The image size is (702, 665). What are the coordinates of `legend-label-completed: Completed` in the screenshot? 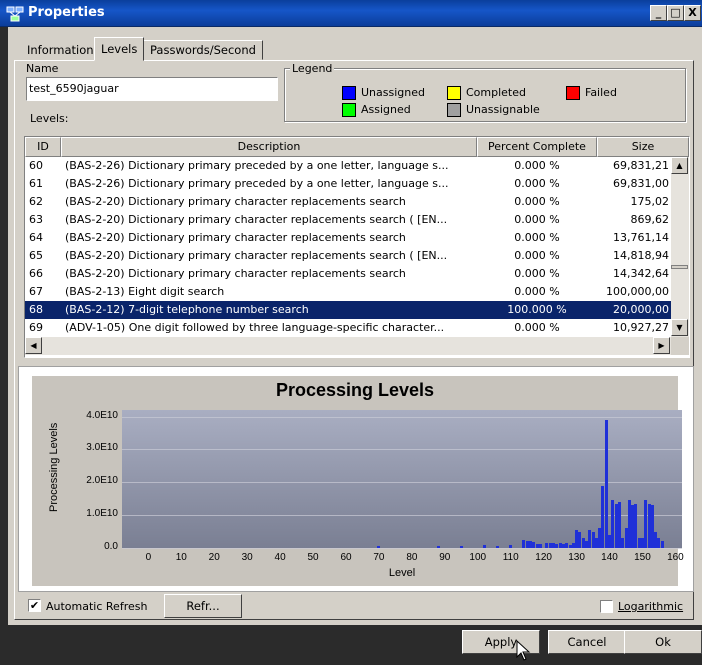 It's located at (496, 92).